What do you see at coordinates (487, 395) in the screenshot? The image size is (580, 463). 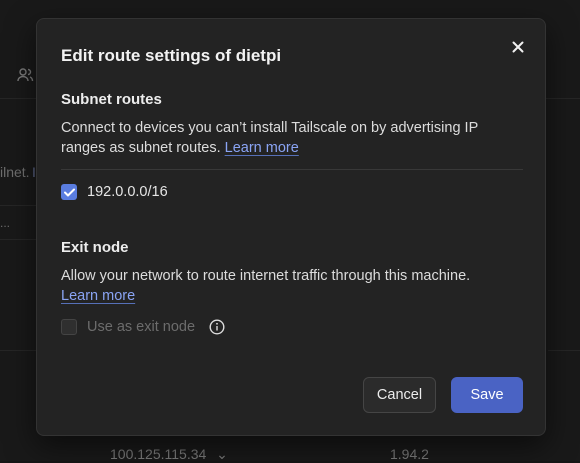 I see `save-button: Save` at bounding box center [487, 395].